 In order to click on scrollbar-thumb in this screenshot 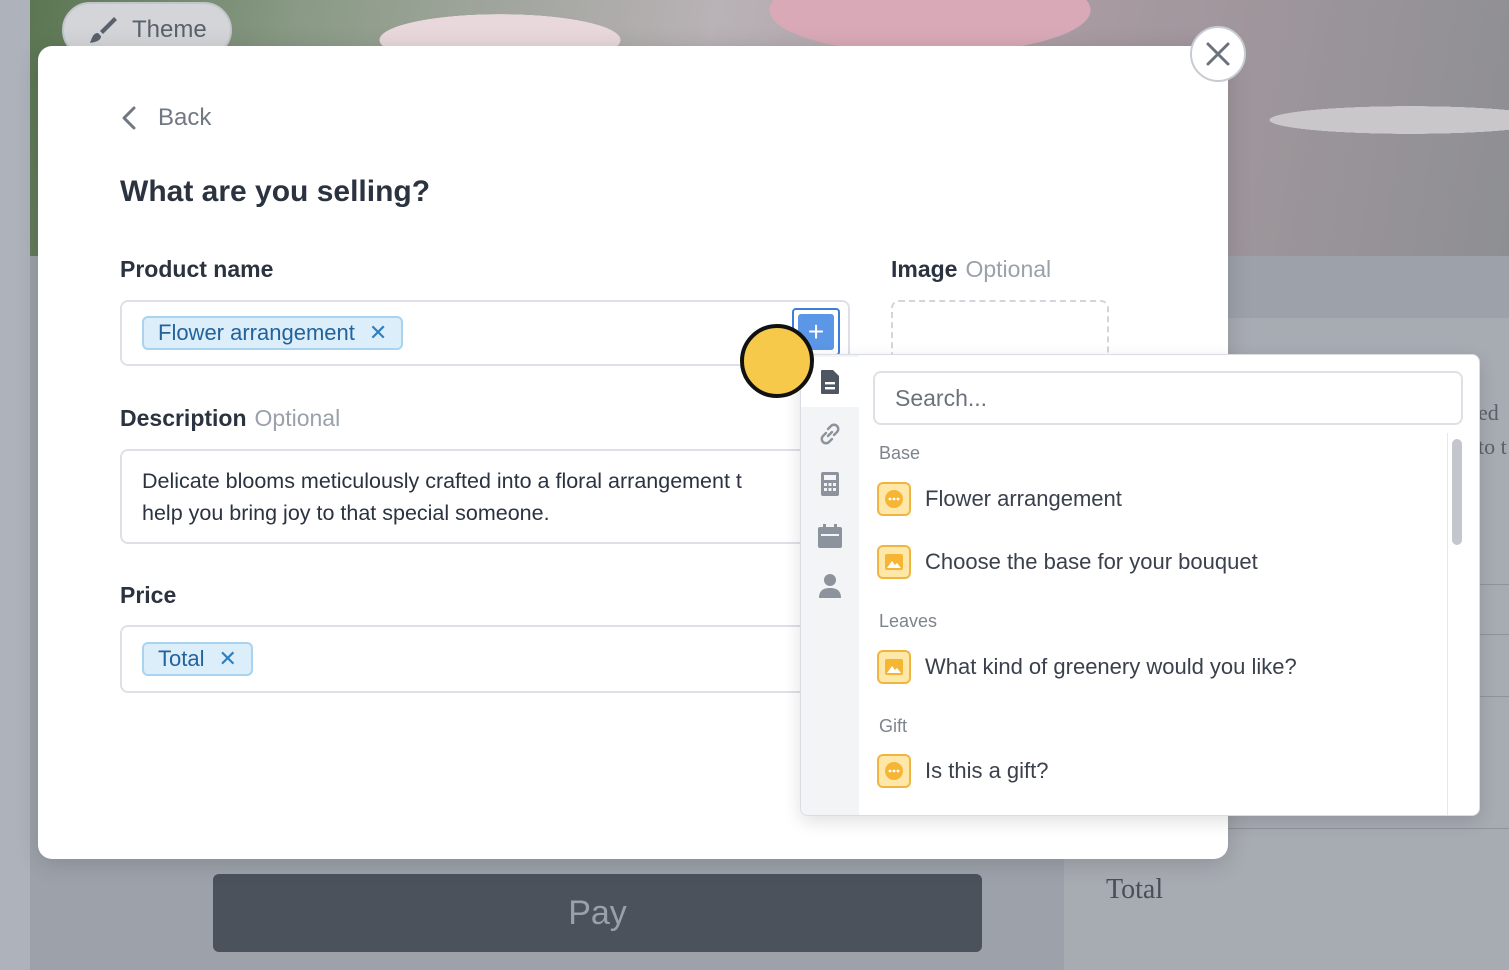, I will do `click(1457, 492)`.